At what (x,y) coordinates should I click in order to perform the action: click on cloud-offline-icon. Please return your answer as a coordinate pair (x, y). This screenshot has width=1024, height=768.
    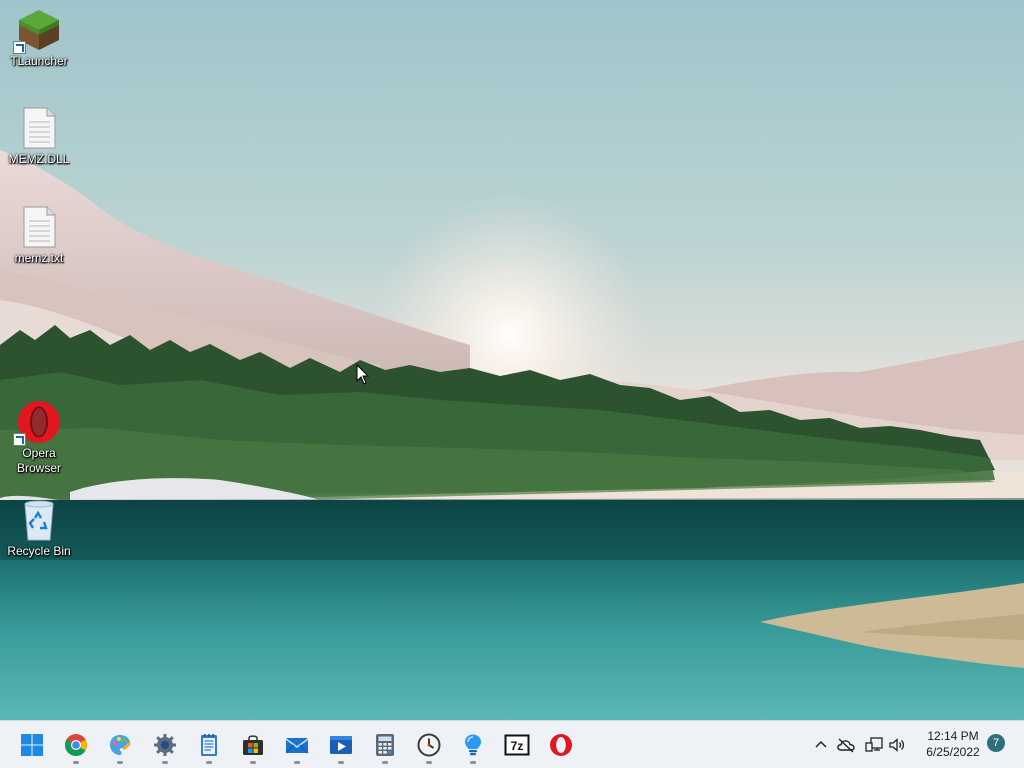
    Looking at the image, I should click on (846, 745).